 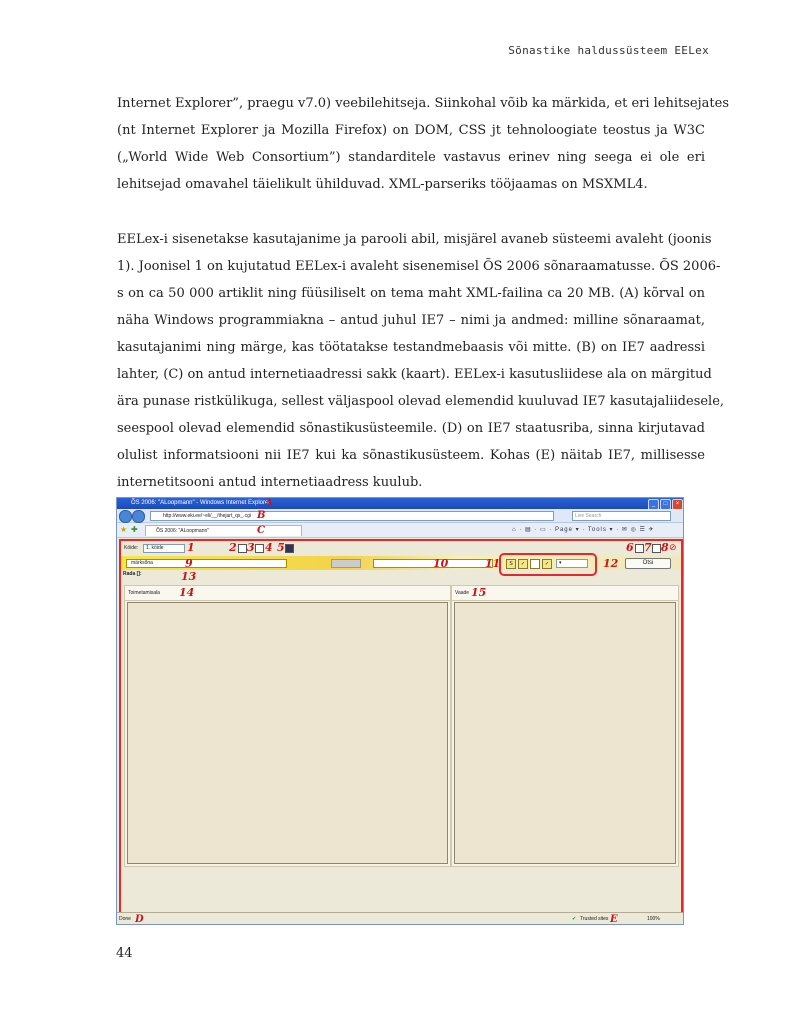 I want to click on option-s: S, so click(x=511, y=564).